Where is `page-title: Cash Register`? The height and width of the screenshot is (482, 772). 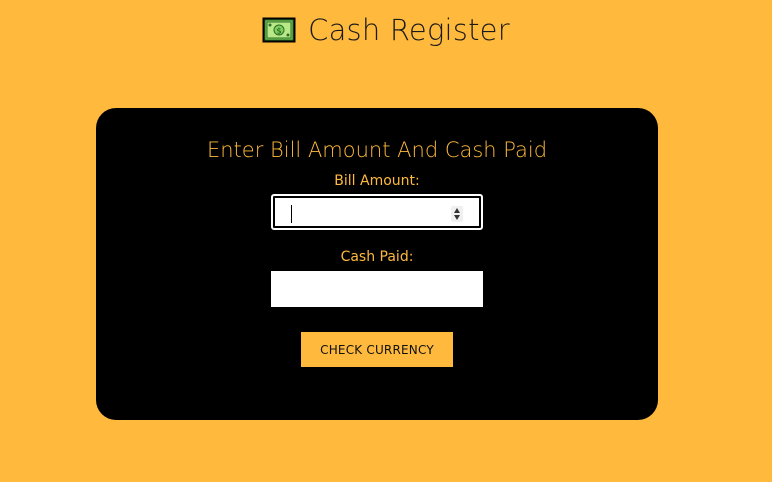
page-title: Cash Register is located at coordinates (409, 30).